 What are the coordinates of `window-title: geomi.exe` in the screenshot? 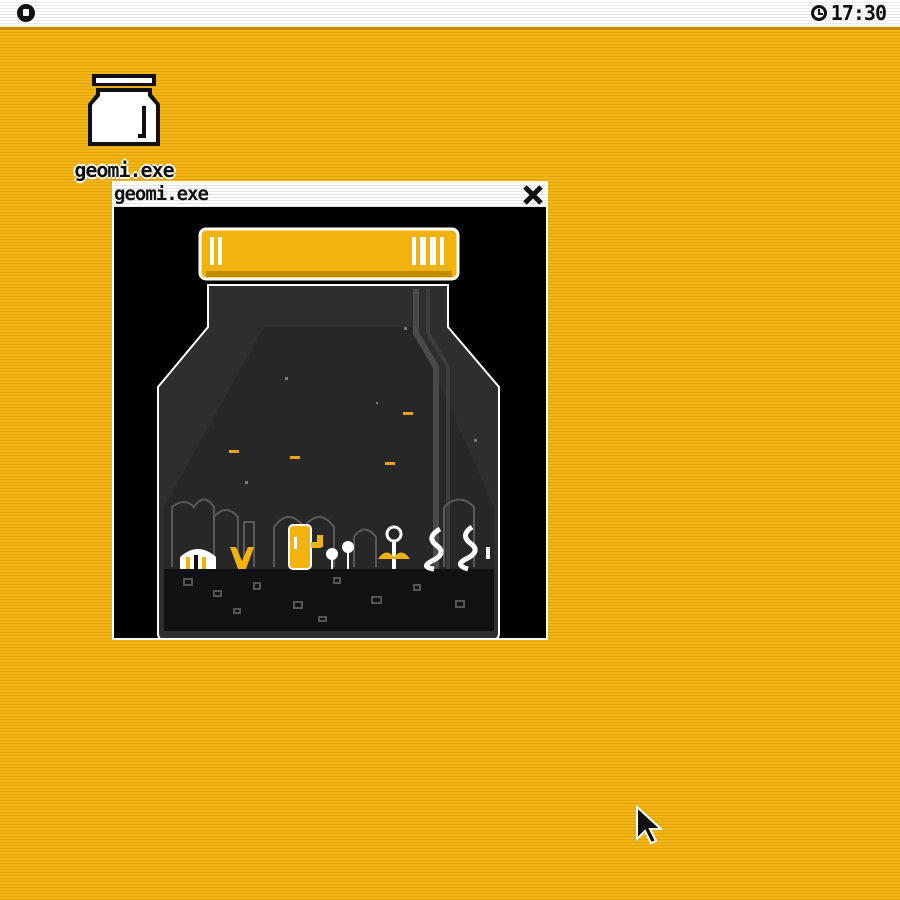 It's located at (161, 194).